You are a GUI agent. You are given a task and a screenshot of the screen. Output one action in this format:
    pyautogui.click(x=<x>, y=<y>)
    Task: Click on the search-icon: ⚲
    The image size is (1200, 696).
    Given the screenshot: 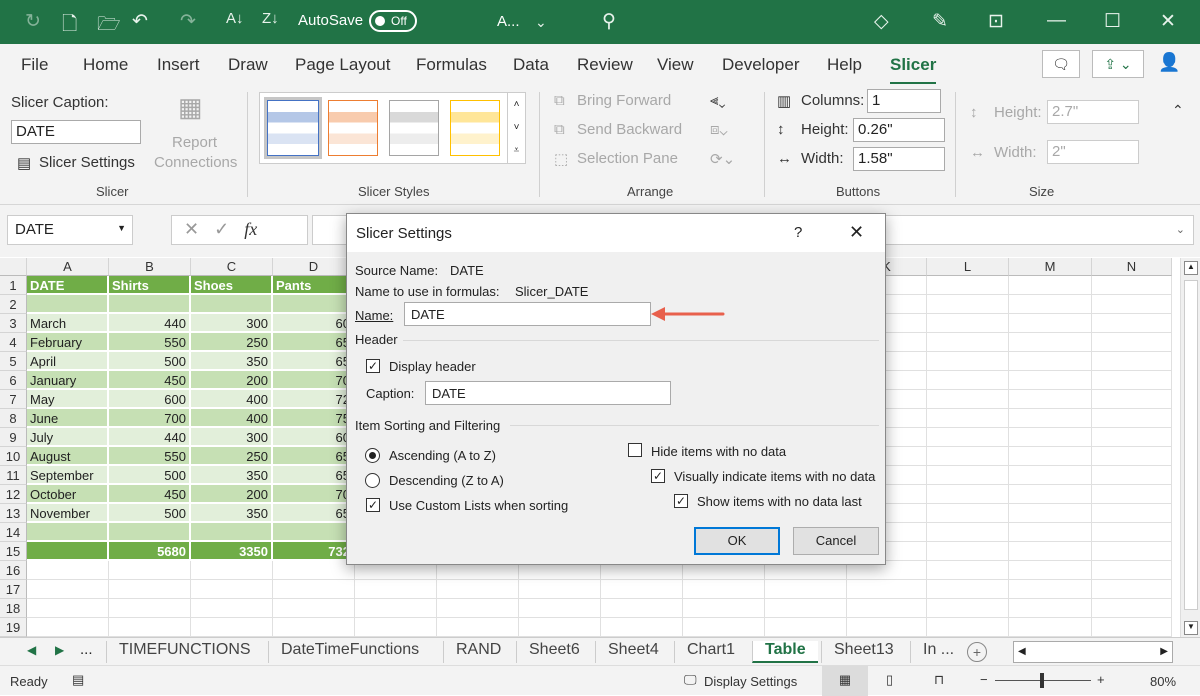 What is the action you would take?
    pyautogui.click(x=609, y=21)
    